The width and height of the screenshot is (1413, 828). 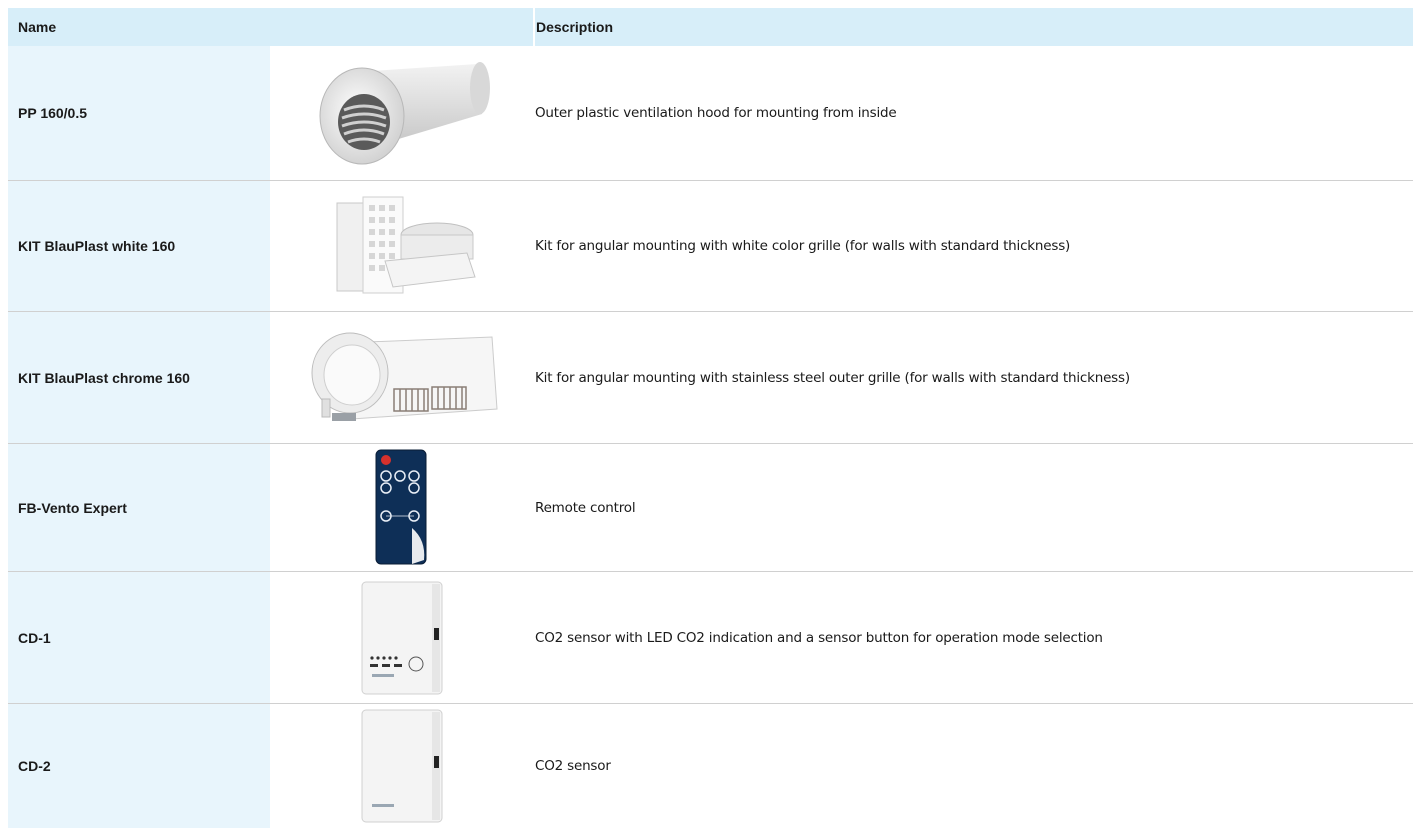 What do you see at coordinates (402, 246) in the screenshot?
I see `white-kit-image` at bounding box center [402, 246].